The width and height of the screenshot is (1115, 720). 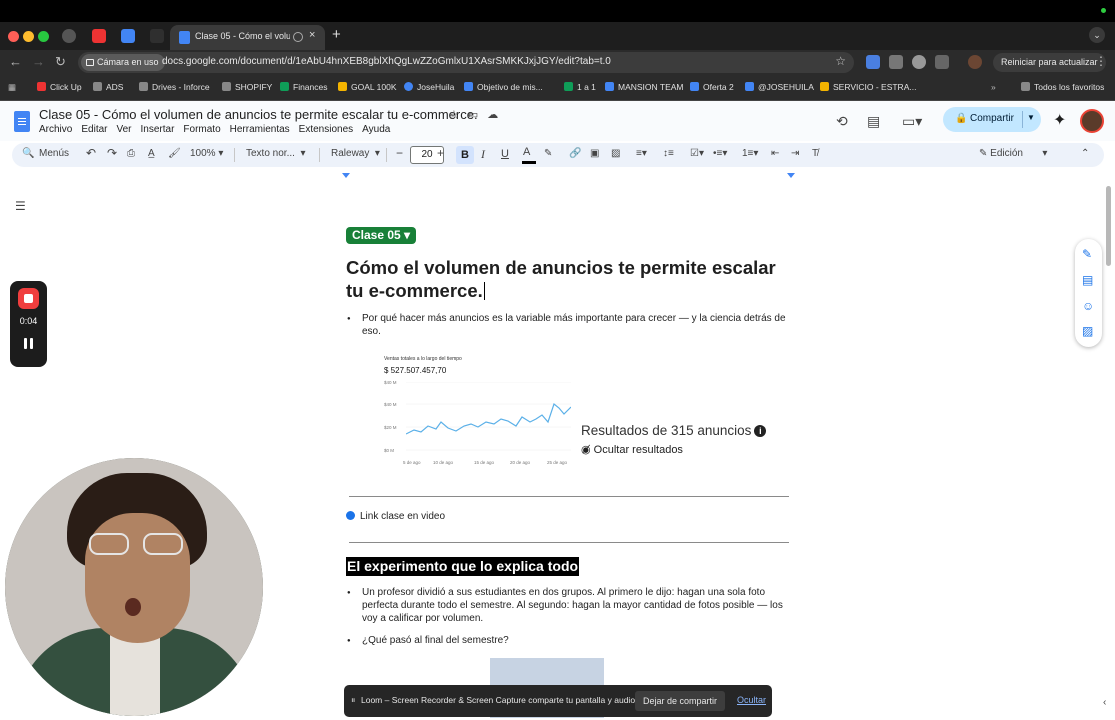 What do you see at coordinates (526, 152) in the screenshot?
I see `text-color-button: A` at bounding box center [526, 152].